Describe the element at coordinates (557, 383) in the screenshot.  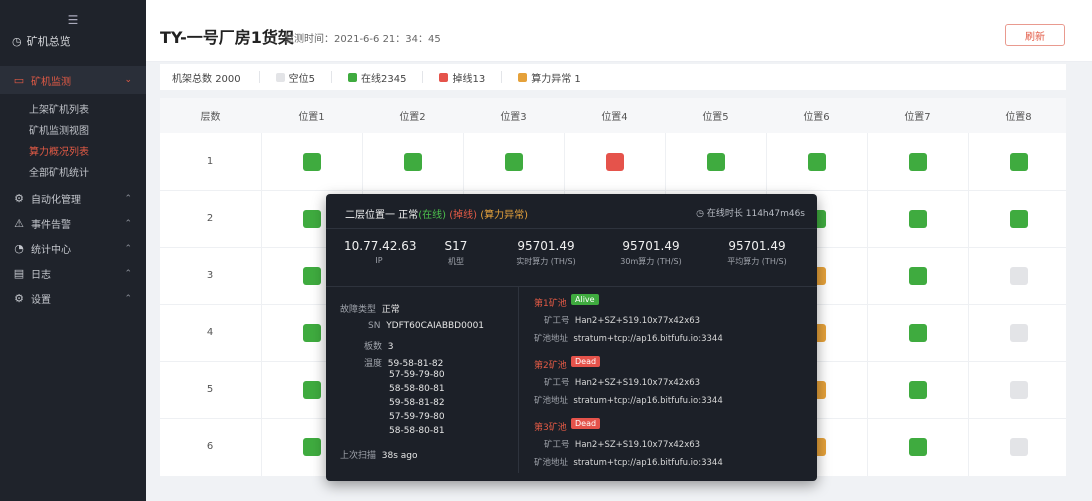
I see `worker-label: 矿工号` at that location.